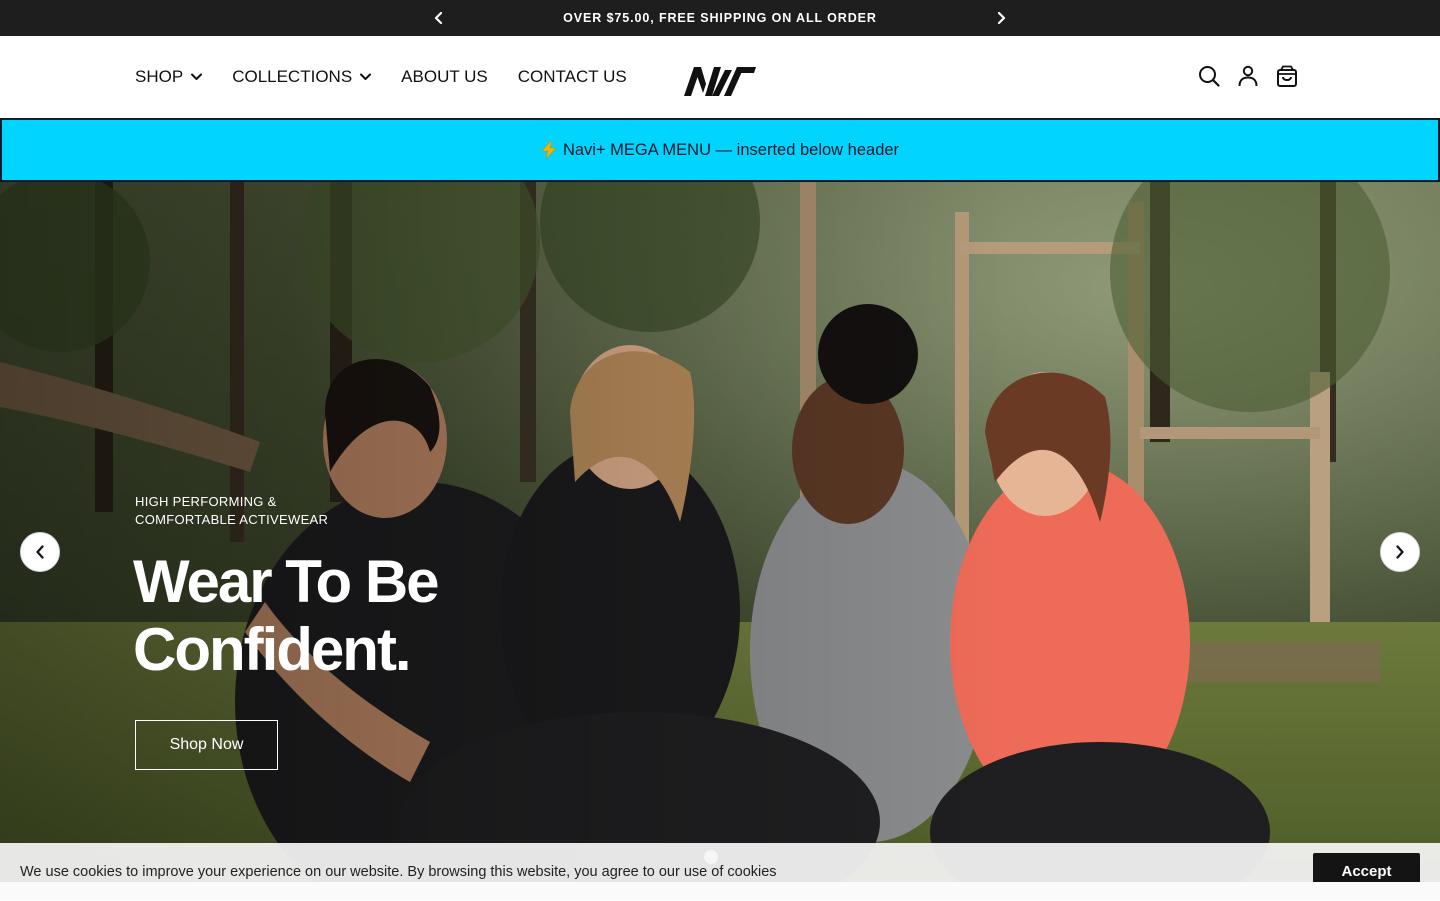  I want to click on nw-logo-icon, so click(720, 81).